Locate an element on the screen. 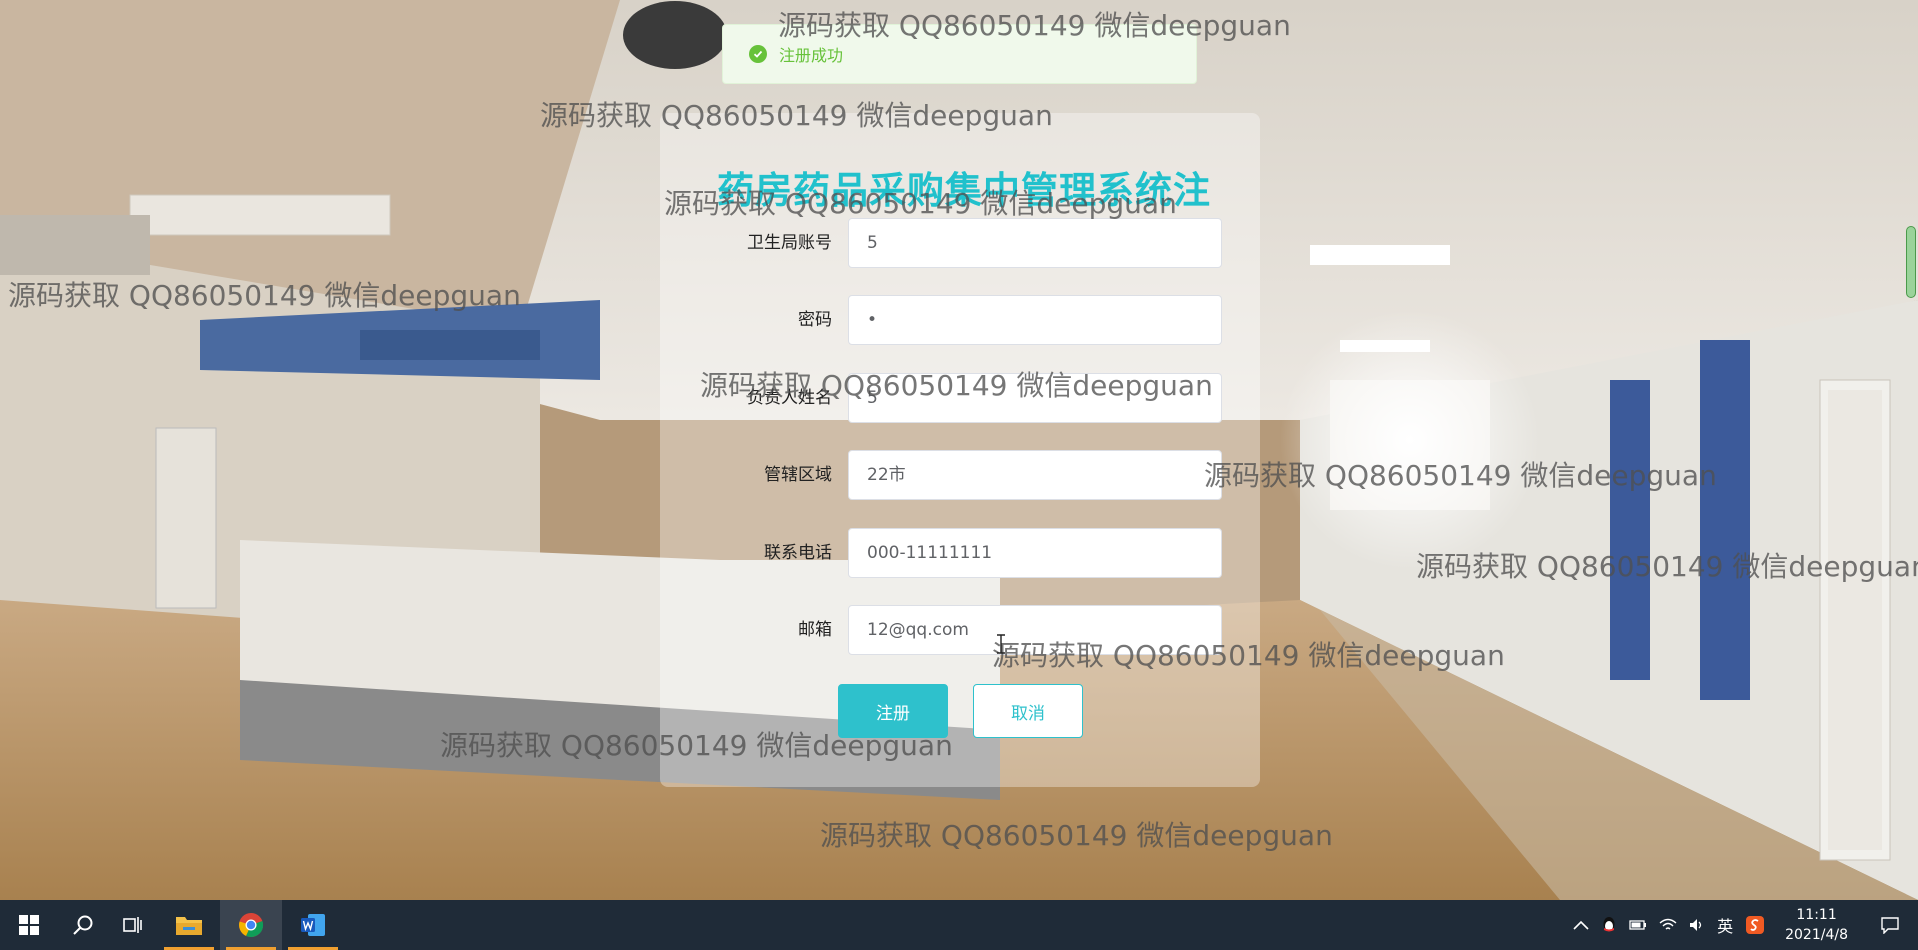 Image resolution: width=1918 pixels, height=950 pixels. form-row-phone: 联系电话 000-11111111 is located at coordinates (960, 553).